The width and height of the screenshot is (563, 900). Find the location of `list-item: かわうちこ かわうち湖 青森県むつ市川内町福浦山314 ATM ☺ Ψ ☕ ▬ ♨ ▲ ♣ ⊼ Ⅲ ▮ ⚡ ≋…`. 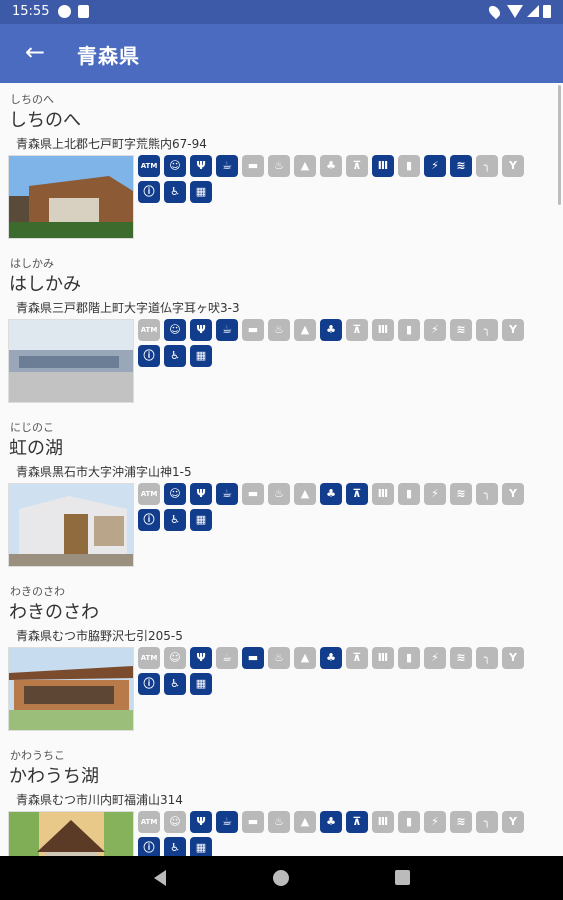

list-item: かわうちこ かわうち湖 青森県むつ市川内町福浦山314 ATM ☺ Ψ ☕ ▬ ♨ ▲ ♣ ⊼ Ⅲ ▮ ⚡ ≋… is located at coordinates (281, 797).